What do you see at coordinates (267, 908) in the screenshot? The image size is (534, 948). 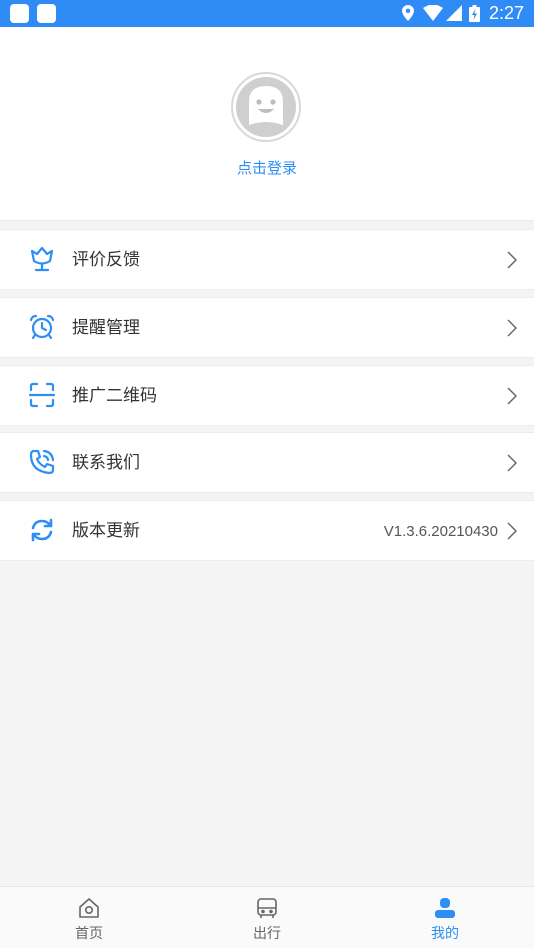 I see `bus-icon` at bounding box center [267, 908].